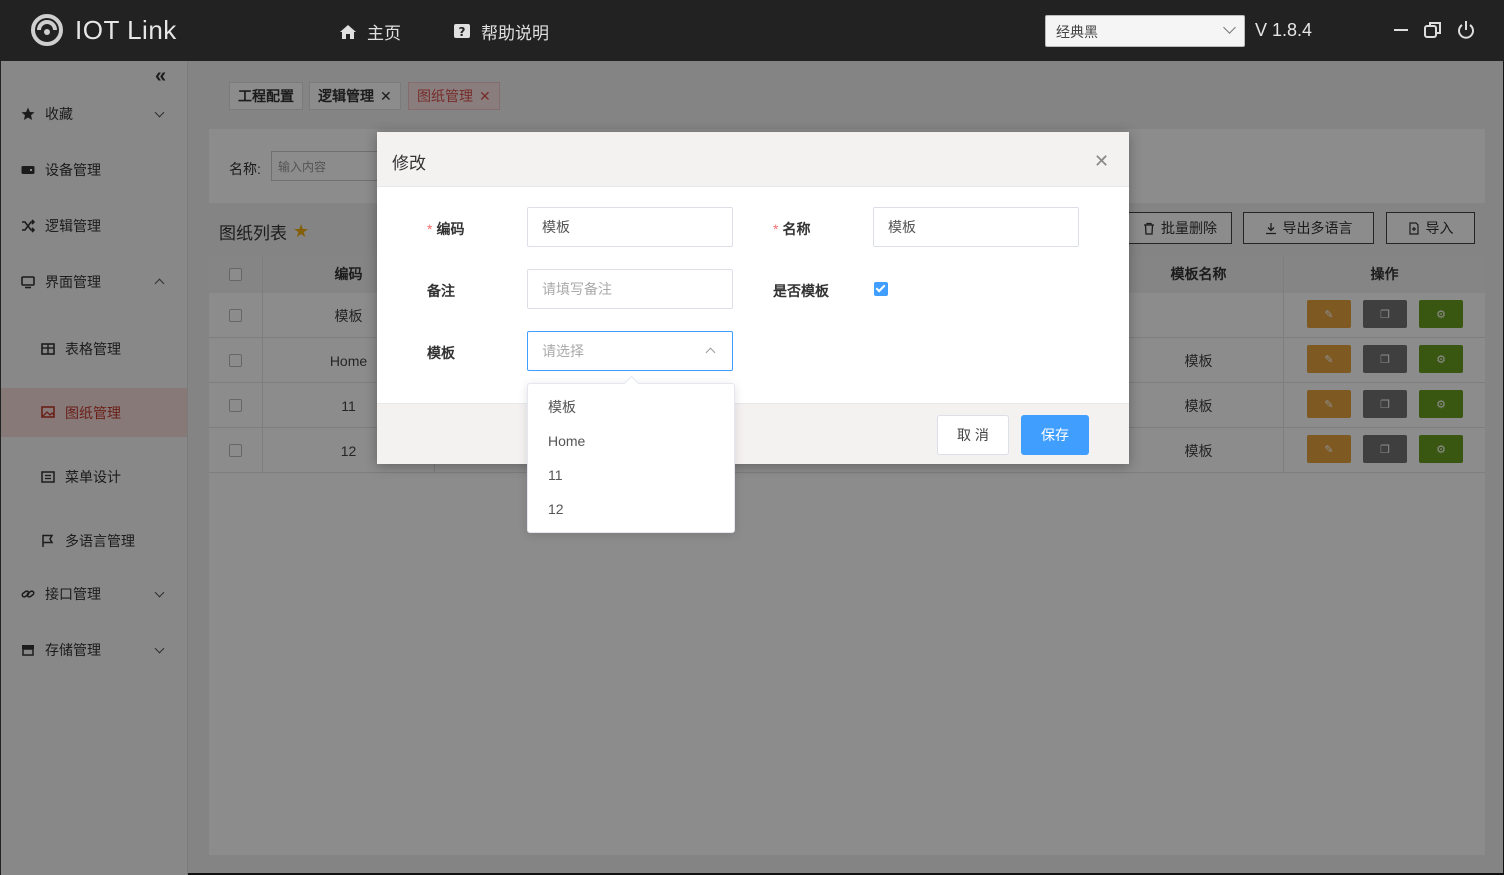 This screenshot has width=1504, height=875. Describe the element at coordinates (348, 31) in the screenshot. I see `home-icon` at that location.